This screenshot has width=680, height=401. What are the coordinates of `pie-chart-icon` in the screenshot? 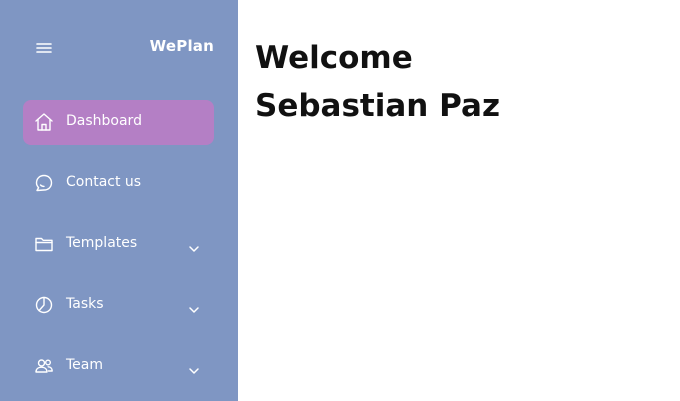 It's located at (44, 305).